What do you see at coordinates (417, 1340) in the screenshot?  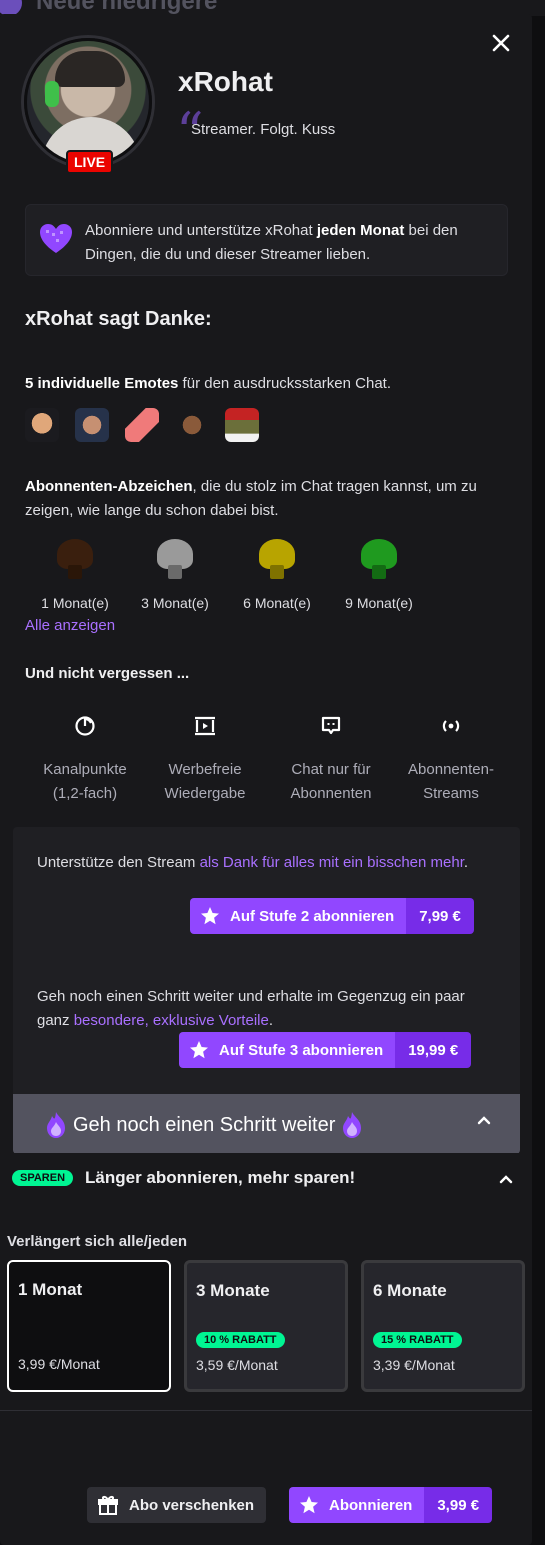 I see `discount-badge: 15 % RABATT` at bounding box center [417, 1340].